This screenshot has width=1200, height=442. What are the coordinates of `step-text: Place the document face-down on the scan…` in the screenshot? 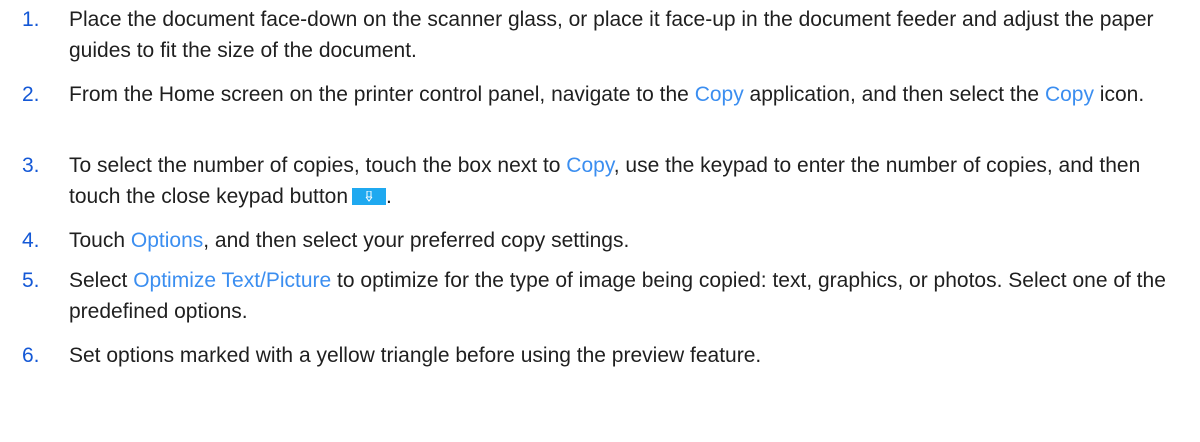 It's located at (619, 35).